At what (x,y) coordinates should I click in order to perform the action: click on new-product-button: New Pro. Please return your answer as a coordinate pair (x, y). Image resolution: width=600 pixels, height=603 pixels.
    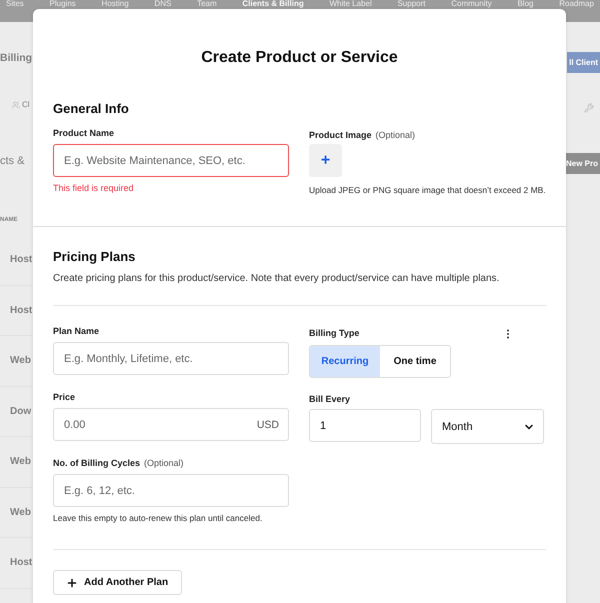
    Looking at the image, I should click on (582, 163).